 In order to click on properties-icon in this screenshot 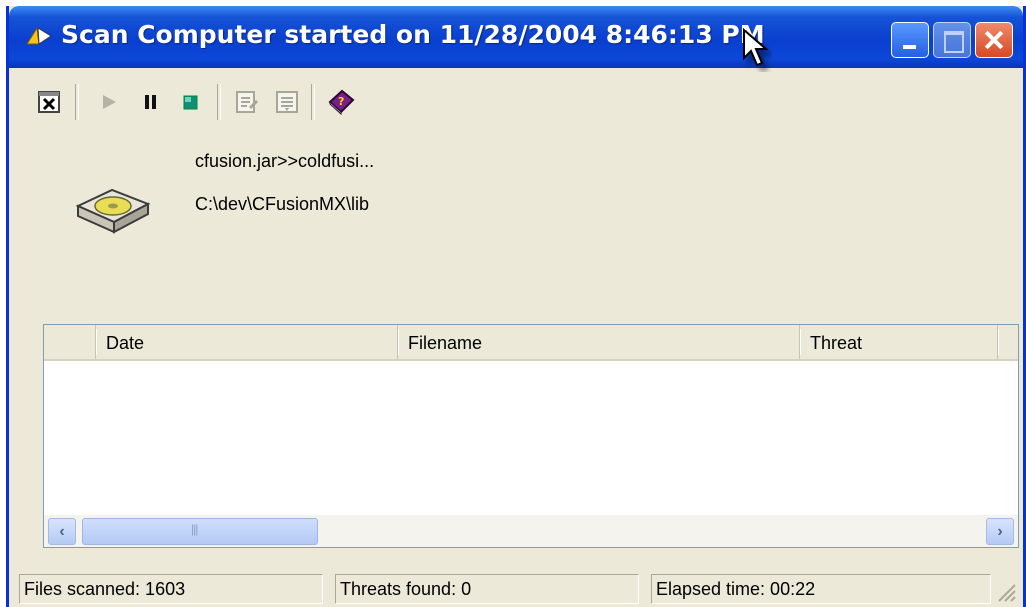, I will do `click(247, 102)`.